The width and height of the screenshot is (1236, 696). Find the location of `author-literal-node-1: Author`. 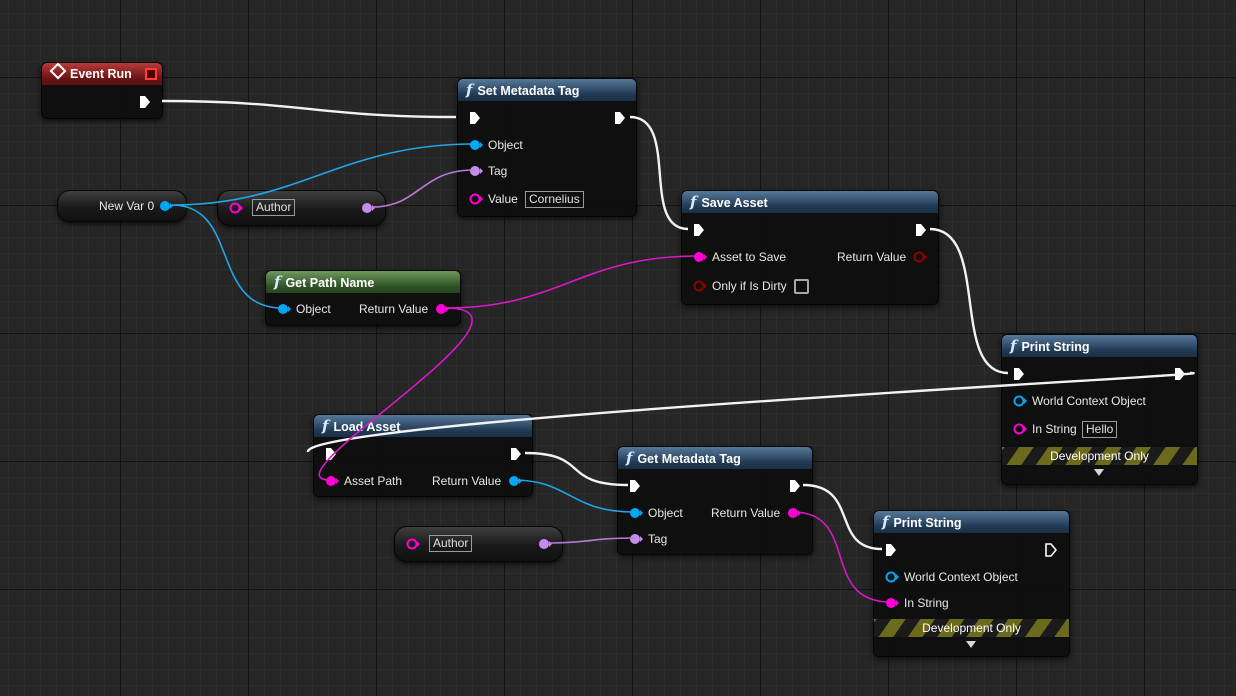

author-literal-node-1: Author is located at coordinates (301, 208).